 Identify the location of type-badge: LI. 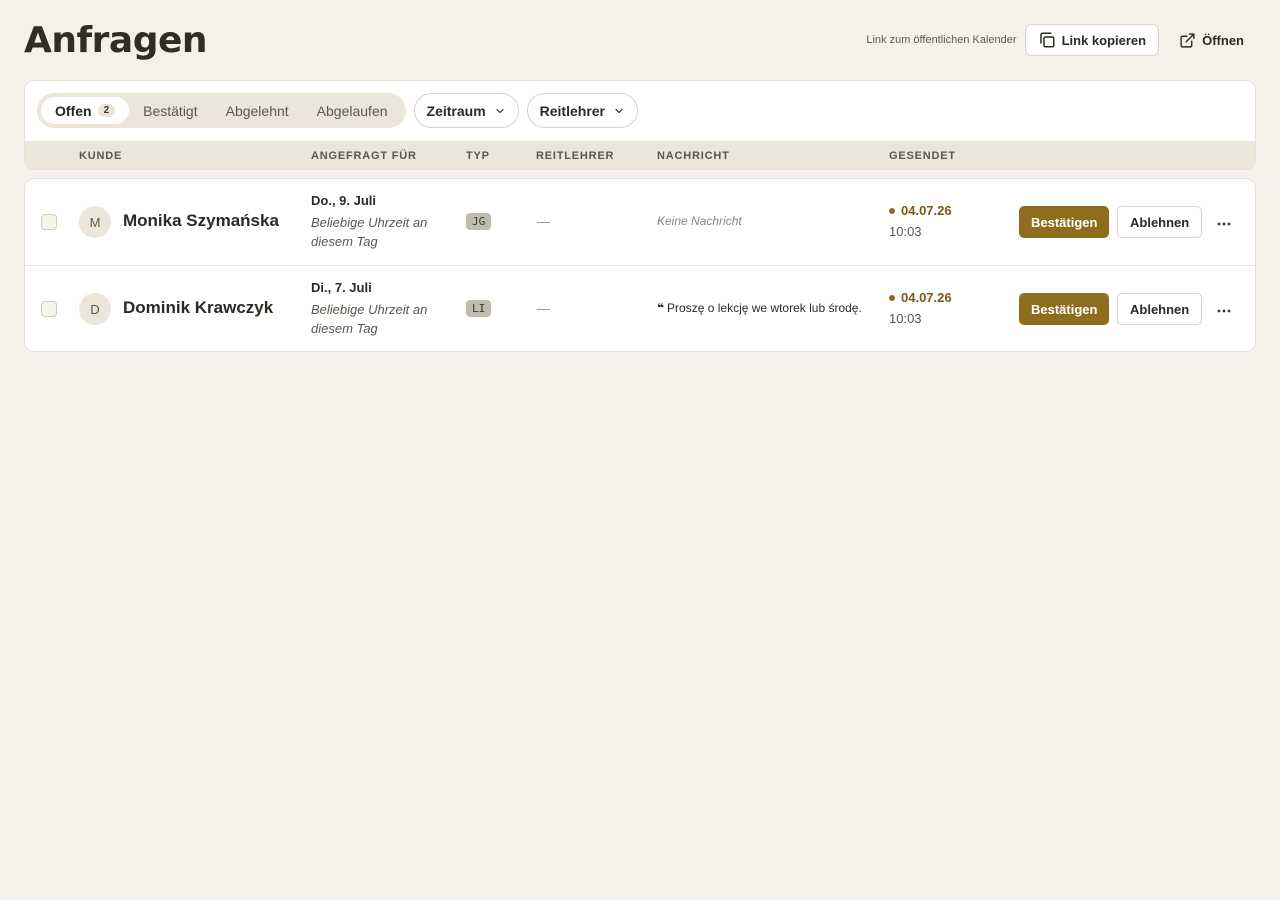
(479, 308).